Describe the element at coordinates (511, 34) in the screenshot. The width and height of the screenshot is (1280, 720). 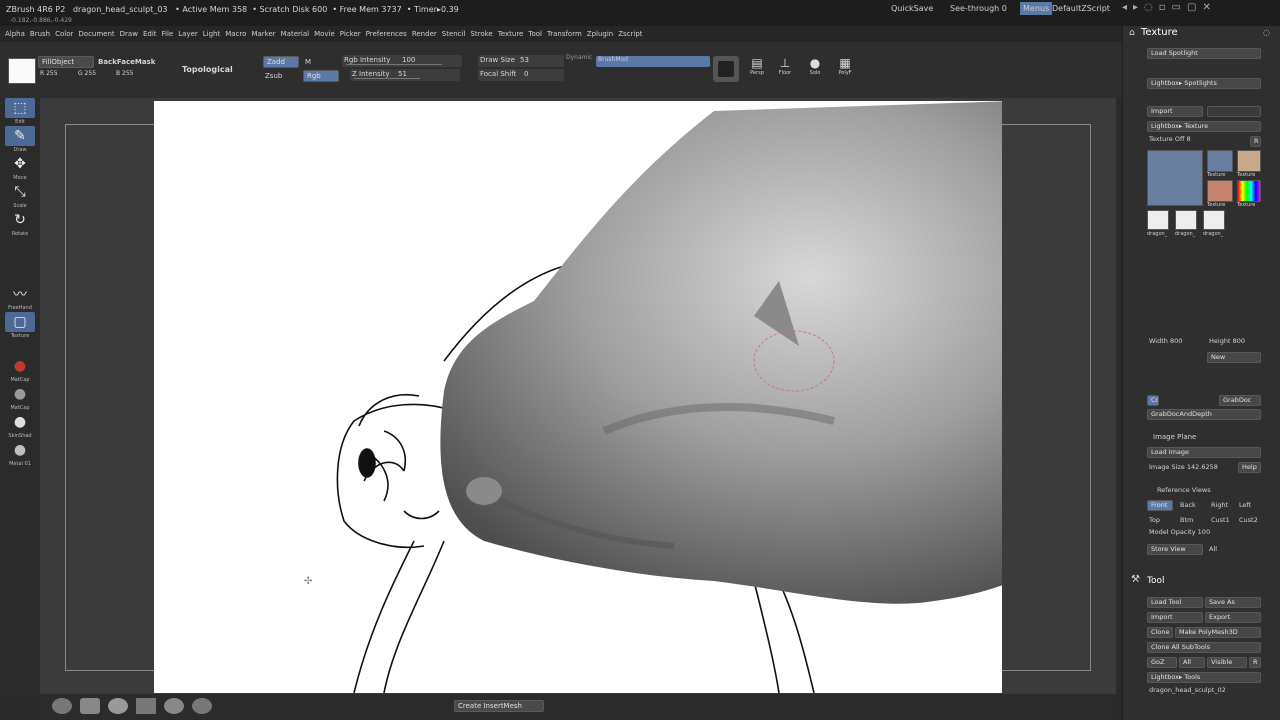
I see `menu-texture: Texture` at that location.